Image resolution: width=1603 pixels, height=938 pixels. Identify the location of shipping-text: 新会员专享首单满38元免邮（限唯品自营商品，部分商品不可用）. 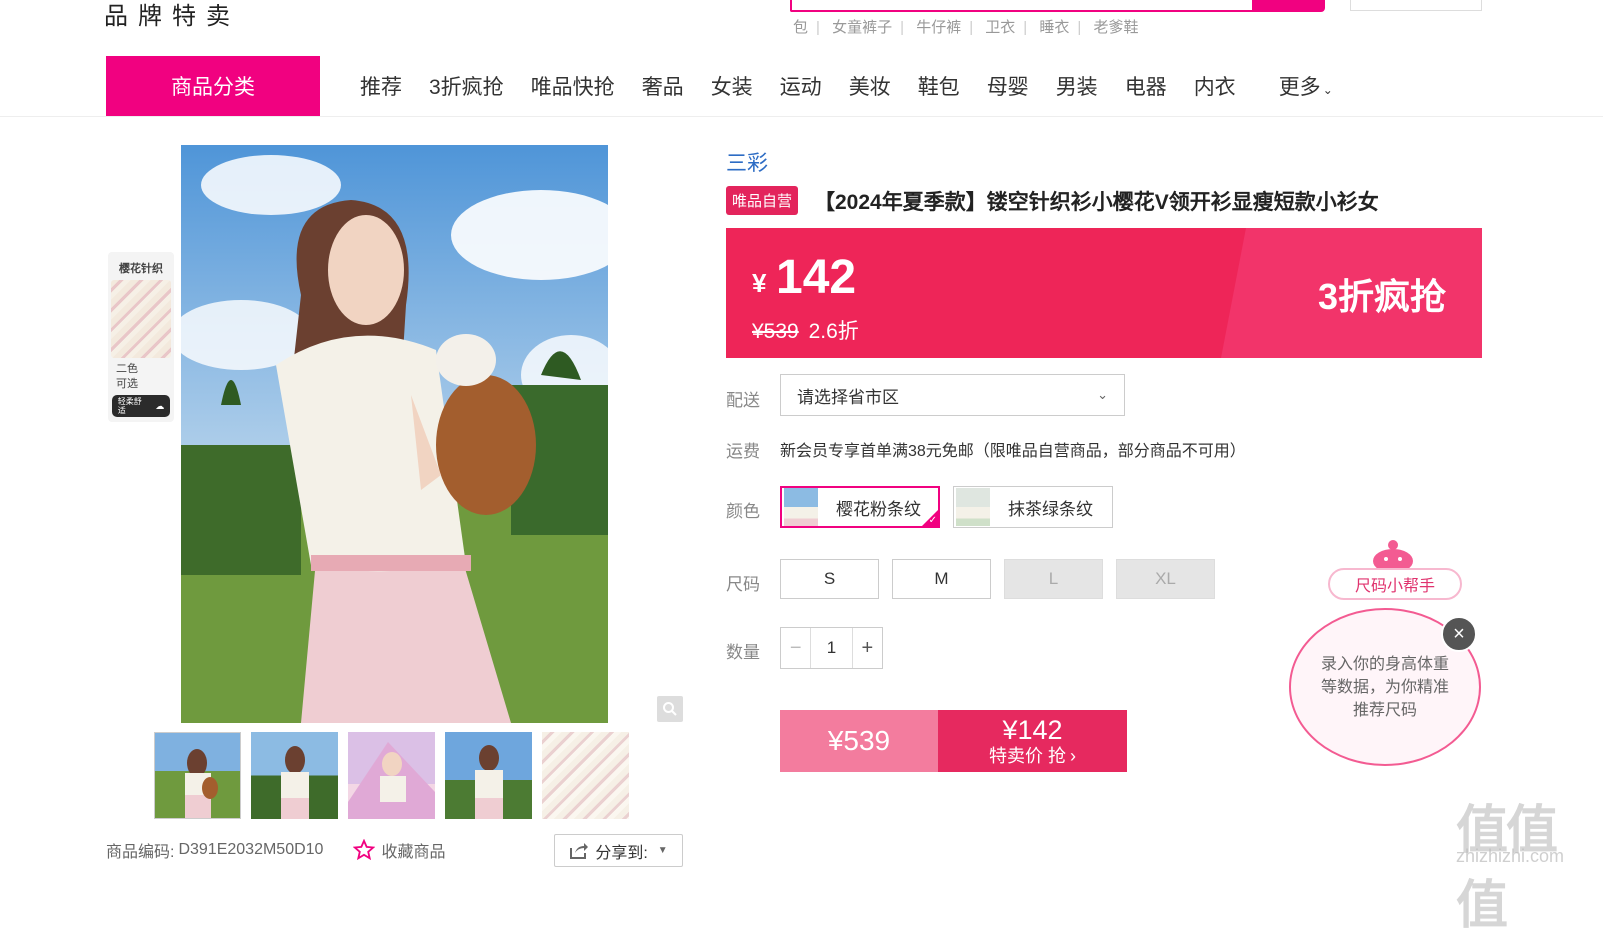
(1013, 451).